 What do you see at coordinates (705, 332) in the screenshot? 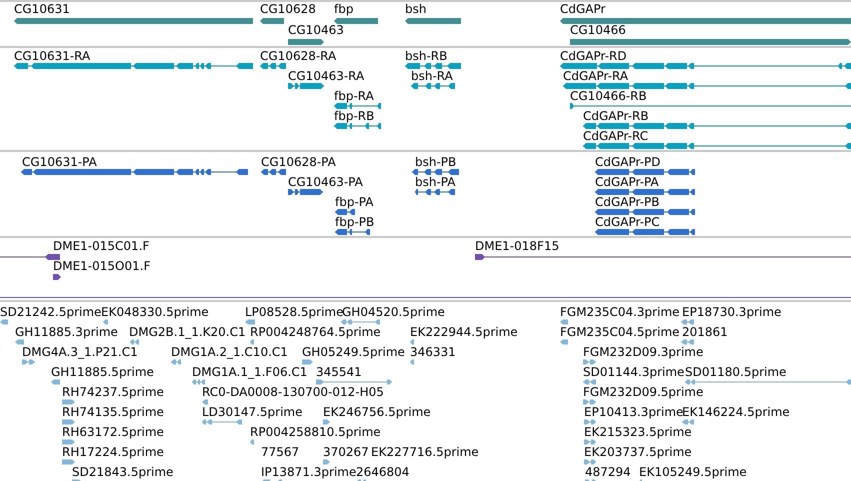
I see `feature-label: 201861` at bounding box center [705, 332].